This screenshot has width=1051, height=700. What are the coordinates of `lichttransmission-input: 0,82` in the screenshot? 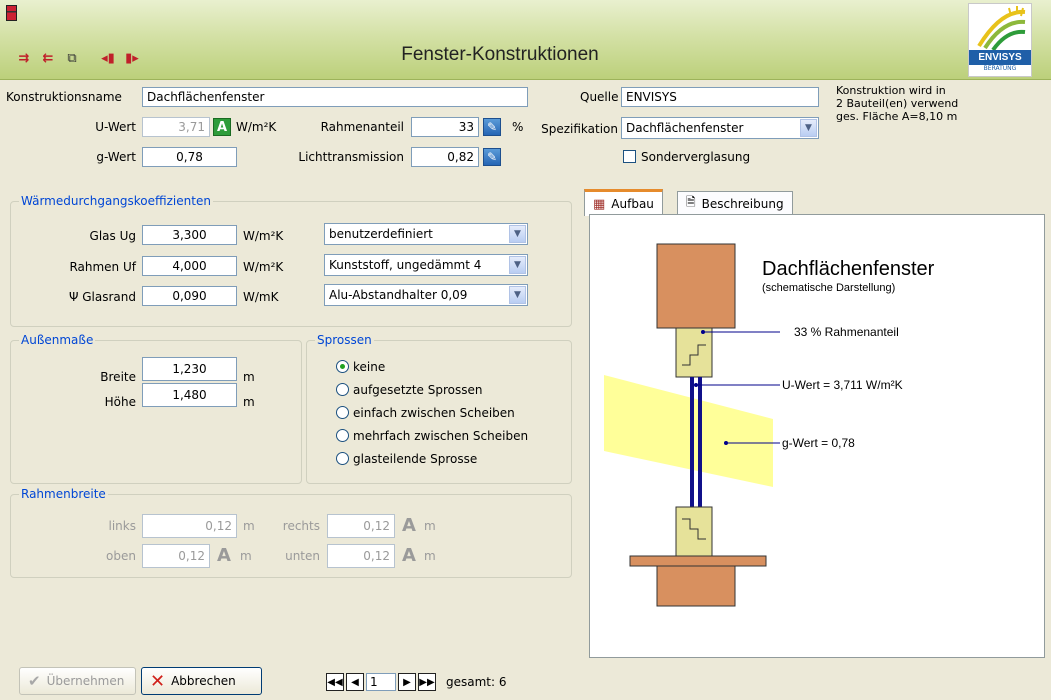 It's located at (445, 157).